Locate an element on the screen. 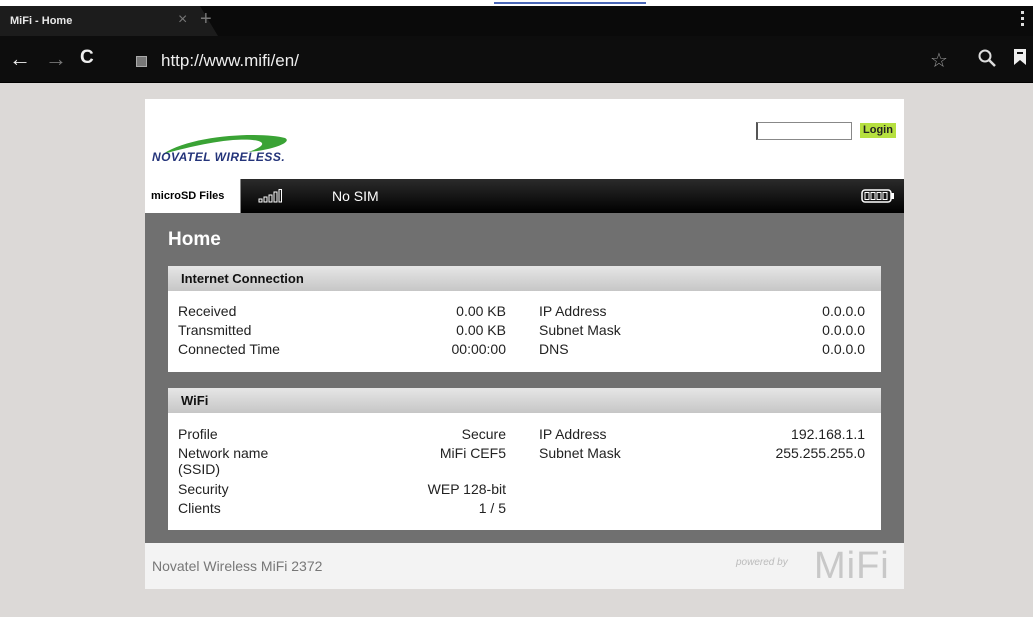 The width and height of the screenshot is (1033, 617). close-icon: × is located at coordinates (182, 20).